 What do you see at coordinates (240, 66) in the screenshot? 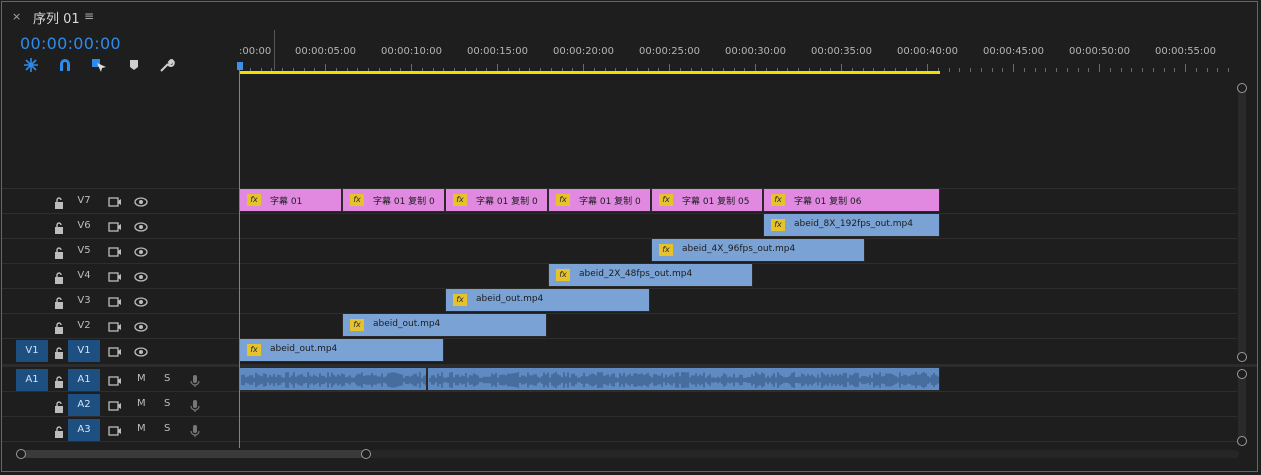
I see `playhead-handle` at bounding box center [240, 66].